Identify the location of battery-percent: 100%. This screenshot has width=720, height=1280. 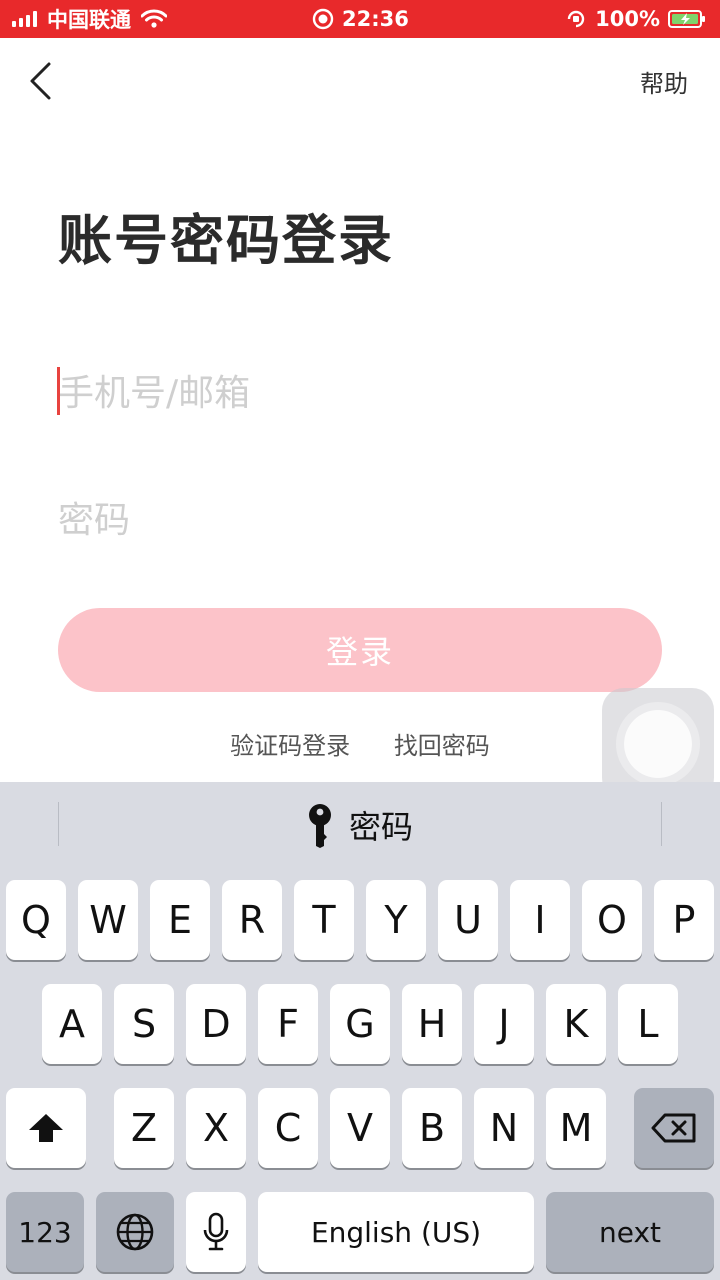
(627, 19).